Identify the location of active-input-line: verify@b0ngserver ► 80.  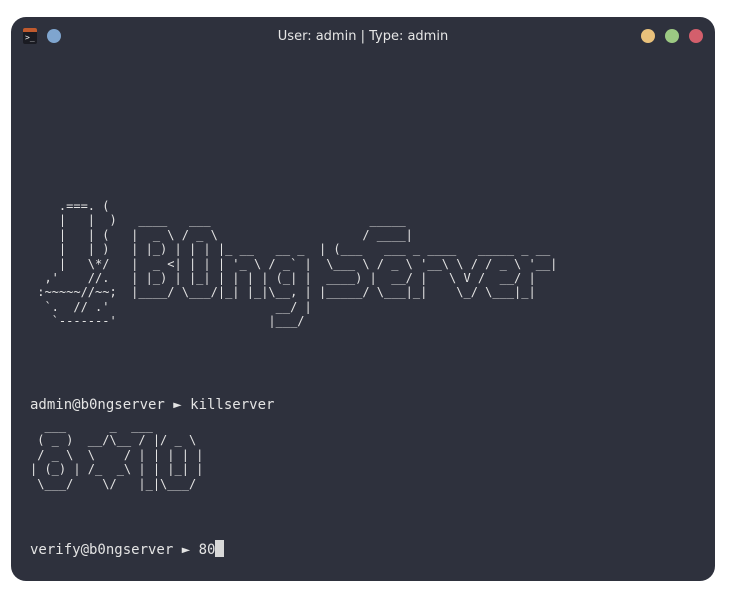
(127, 549).